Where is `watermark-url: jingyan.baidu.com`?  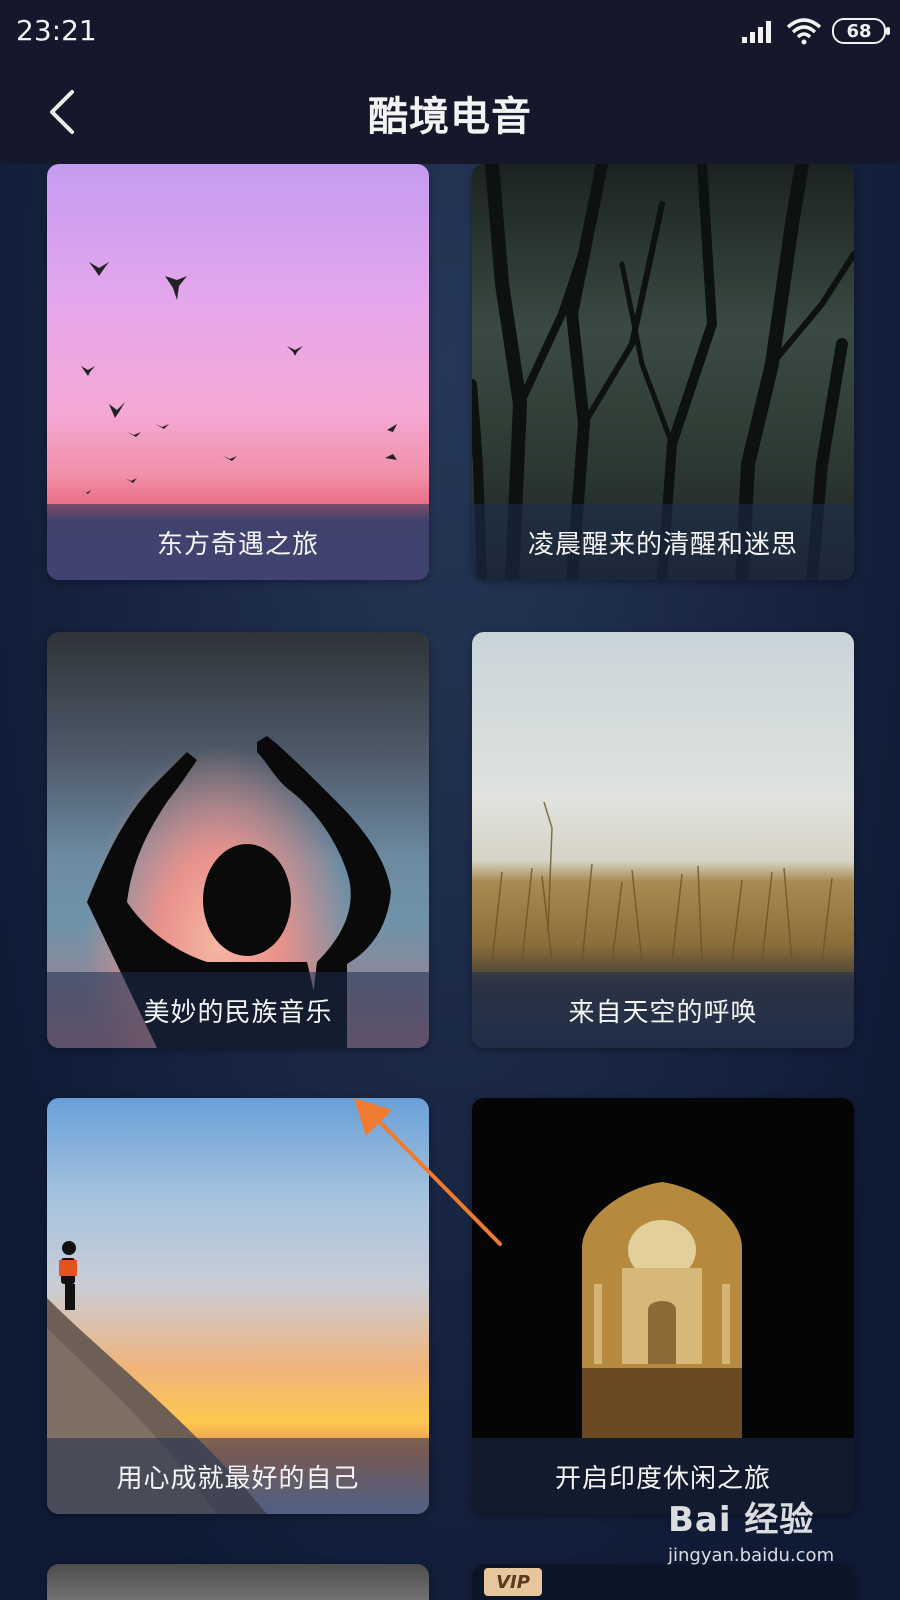 watermark-url: jingyan.baidu.com is located at coordinates (751, 1555).